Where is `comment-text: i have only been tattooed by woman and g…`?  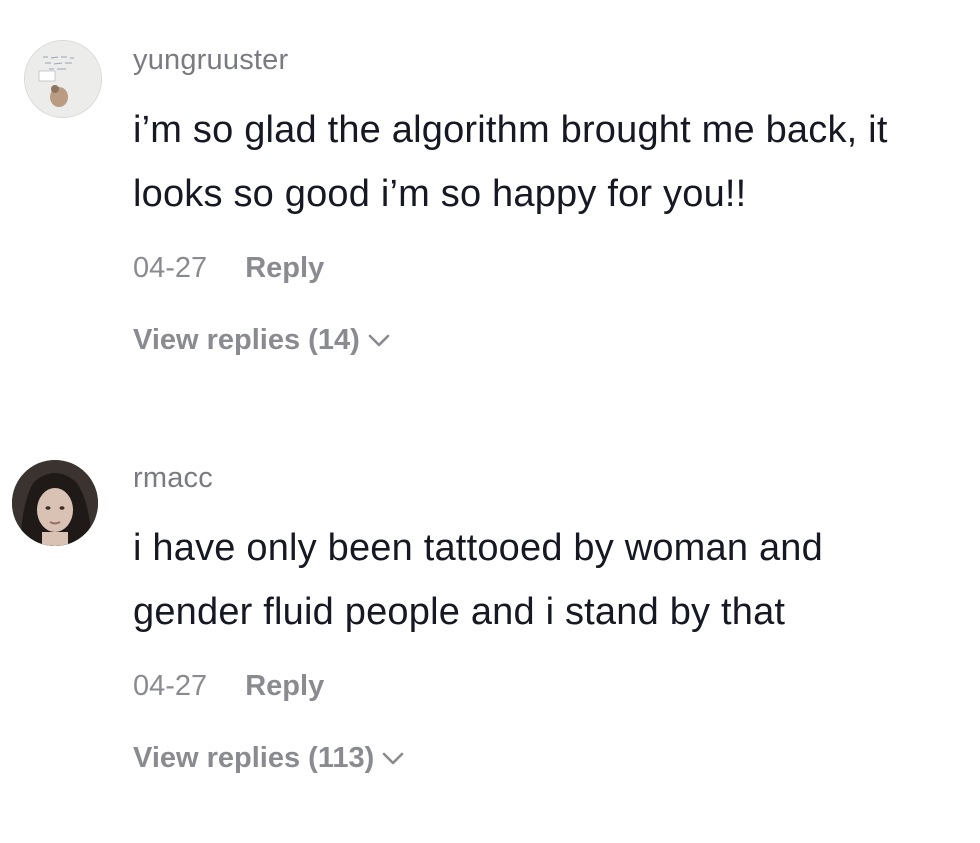
comment-text: i have only been tattooed by woman and g… is located at coordinates (478, 580).